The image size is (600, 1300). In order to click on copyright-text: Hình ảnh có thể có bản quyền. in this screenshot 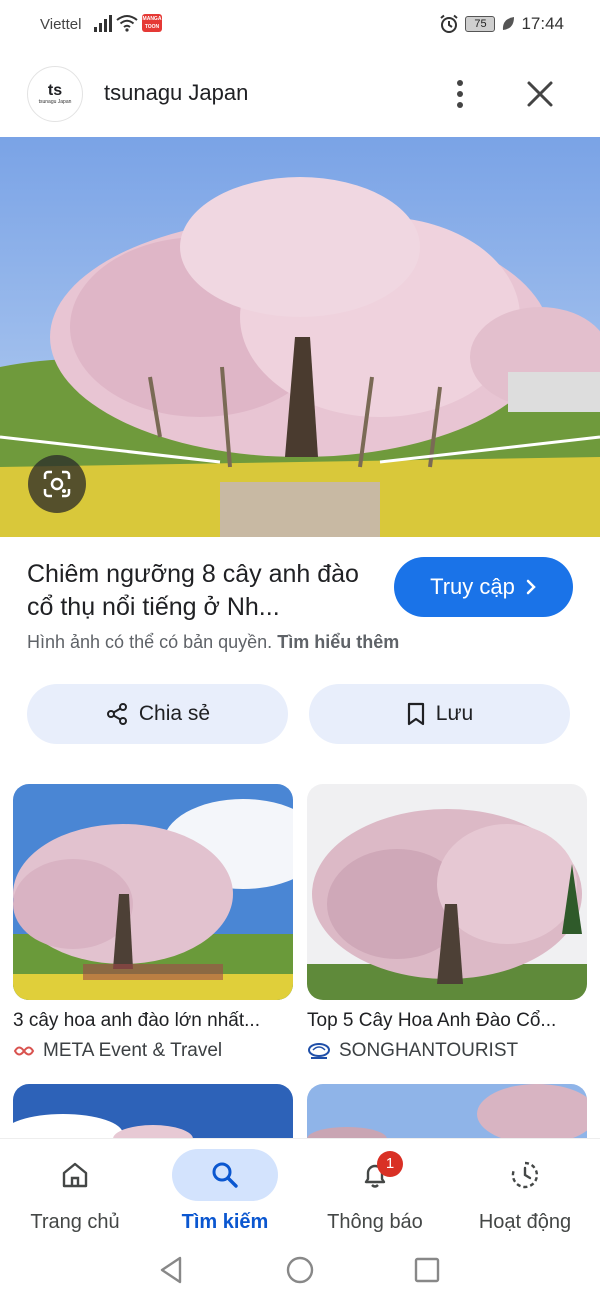, I will do `click(150, 642)`.